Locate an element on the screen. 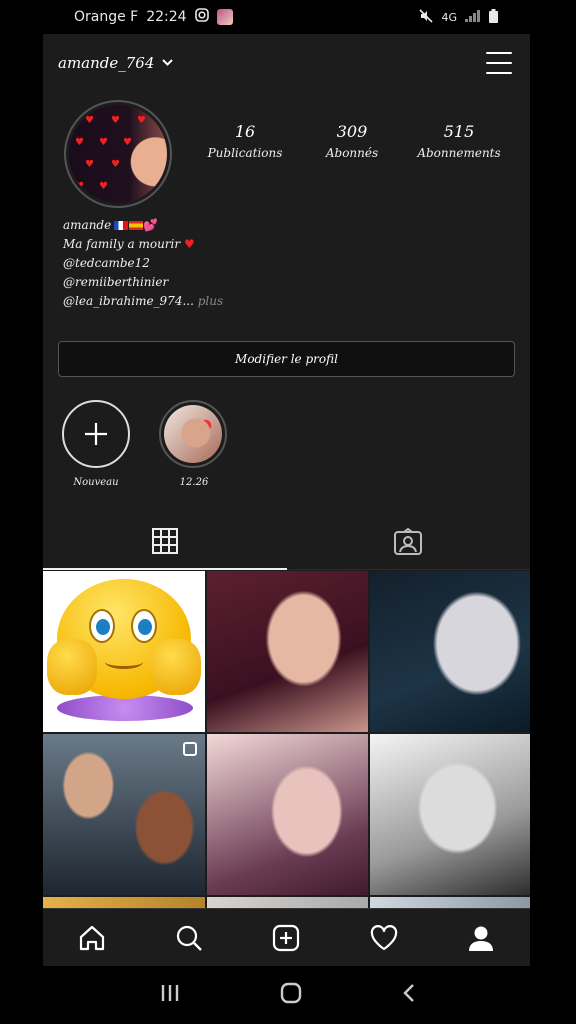 This screenshot has height=1024, width=576. multiple-photos-icon is located at coordinates (190, 749).